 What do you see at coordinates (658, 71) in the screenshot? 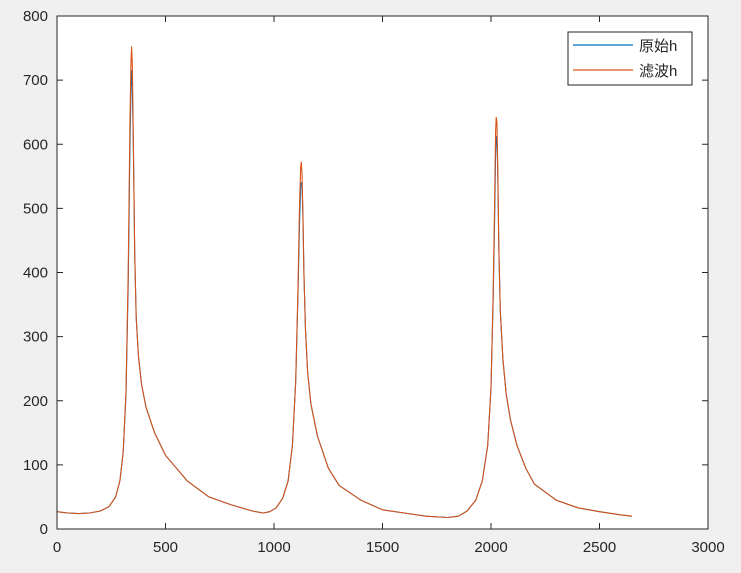
I see `legend-label-filtered-h: 滤波h` at bounding box center [658, 71].